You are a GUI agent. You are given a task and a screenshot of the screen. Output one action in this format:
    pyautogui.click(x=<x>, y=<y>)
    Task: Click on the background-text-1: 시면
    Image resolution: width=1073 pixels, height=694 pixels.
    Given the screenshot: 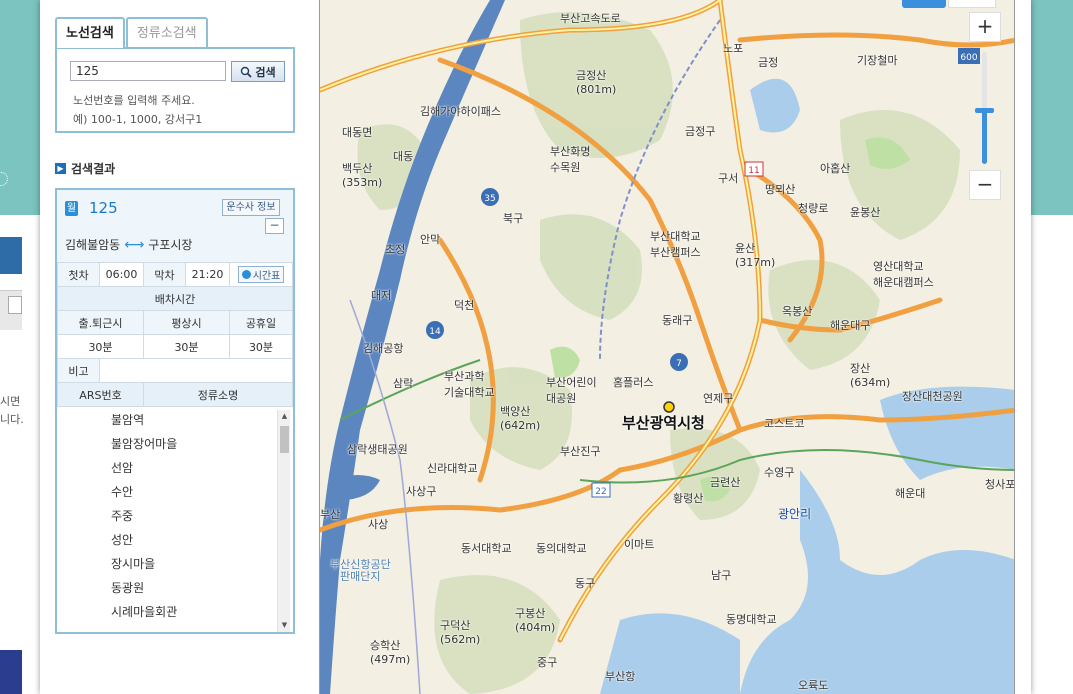 What is the action you would take?
    pyautogui.click(x=10, y=401)
    